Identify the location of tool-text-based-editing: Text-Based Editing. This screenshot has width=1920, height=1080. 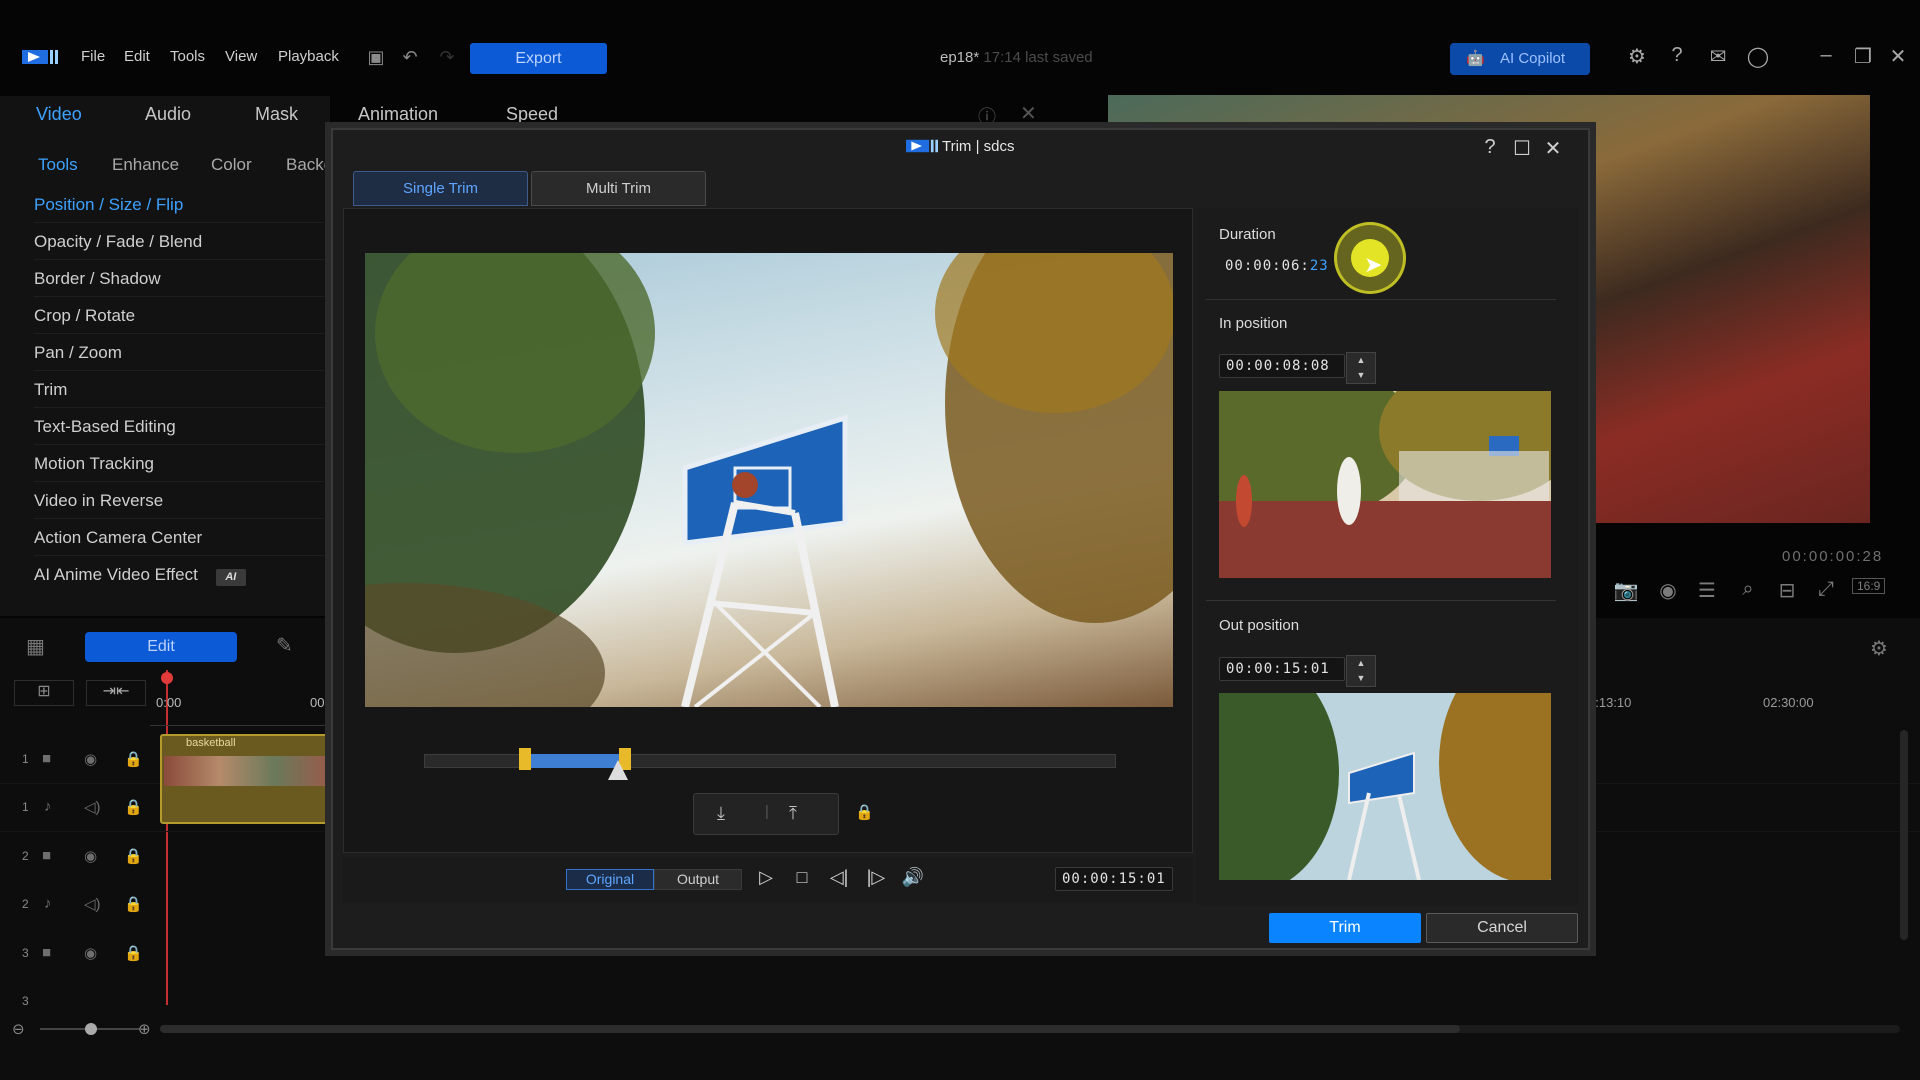
(179, 426).